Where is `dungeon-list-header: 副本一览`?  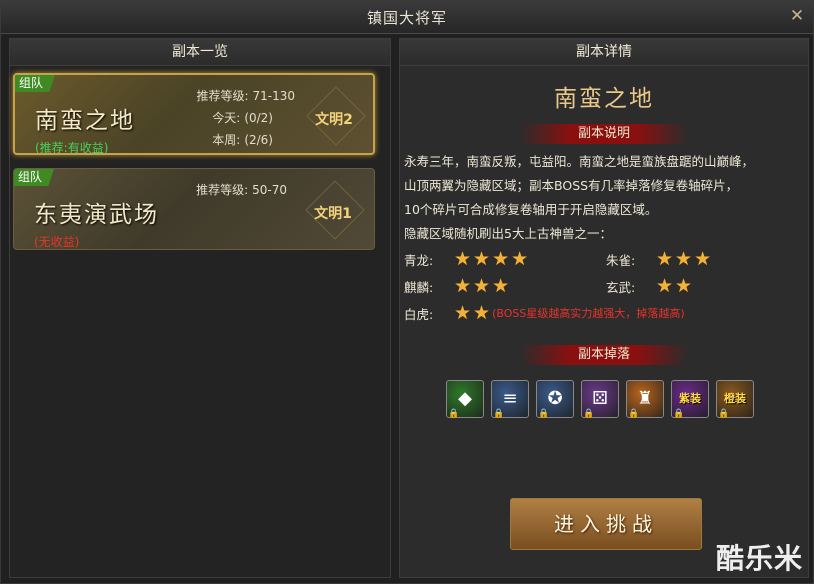 dungeon-list-header: 副本一览 is located at coordinates (200, 52).